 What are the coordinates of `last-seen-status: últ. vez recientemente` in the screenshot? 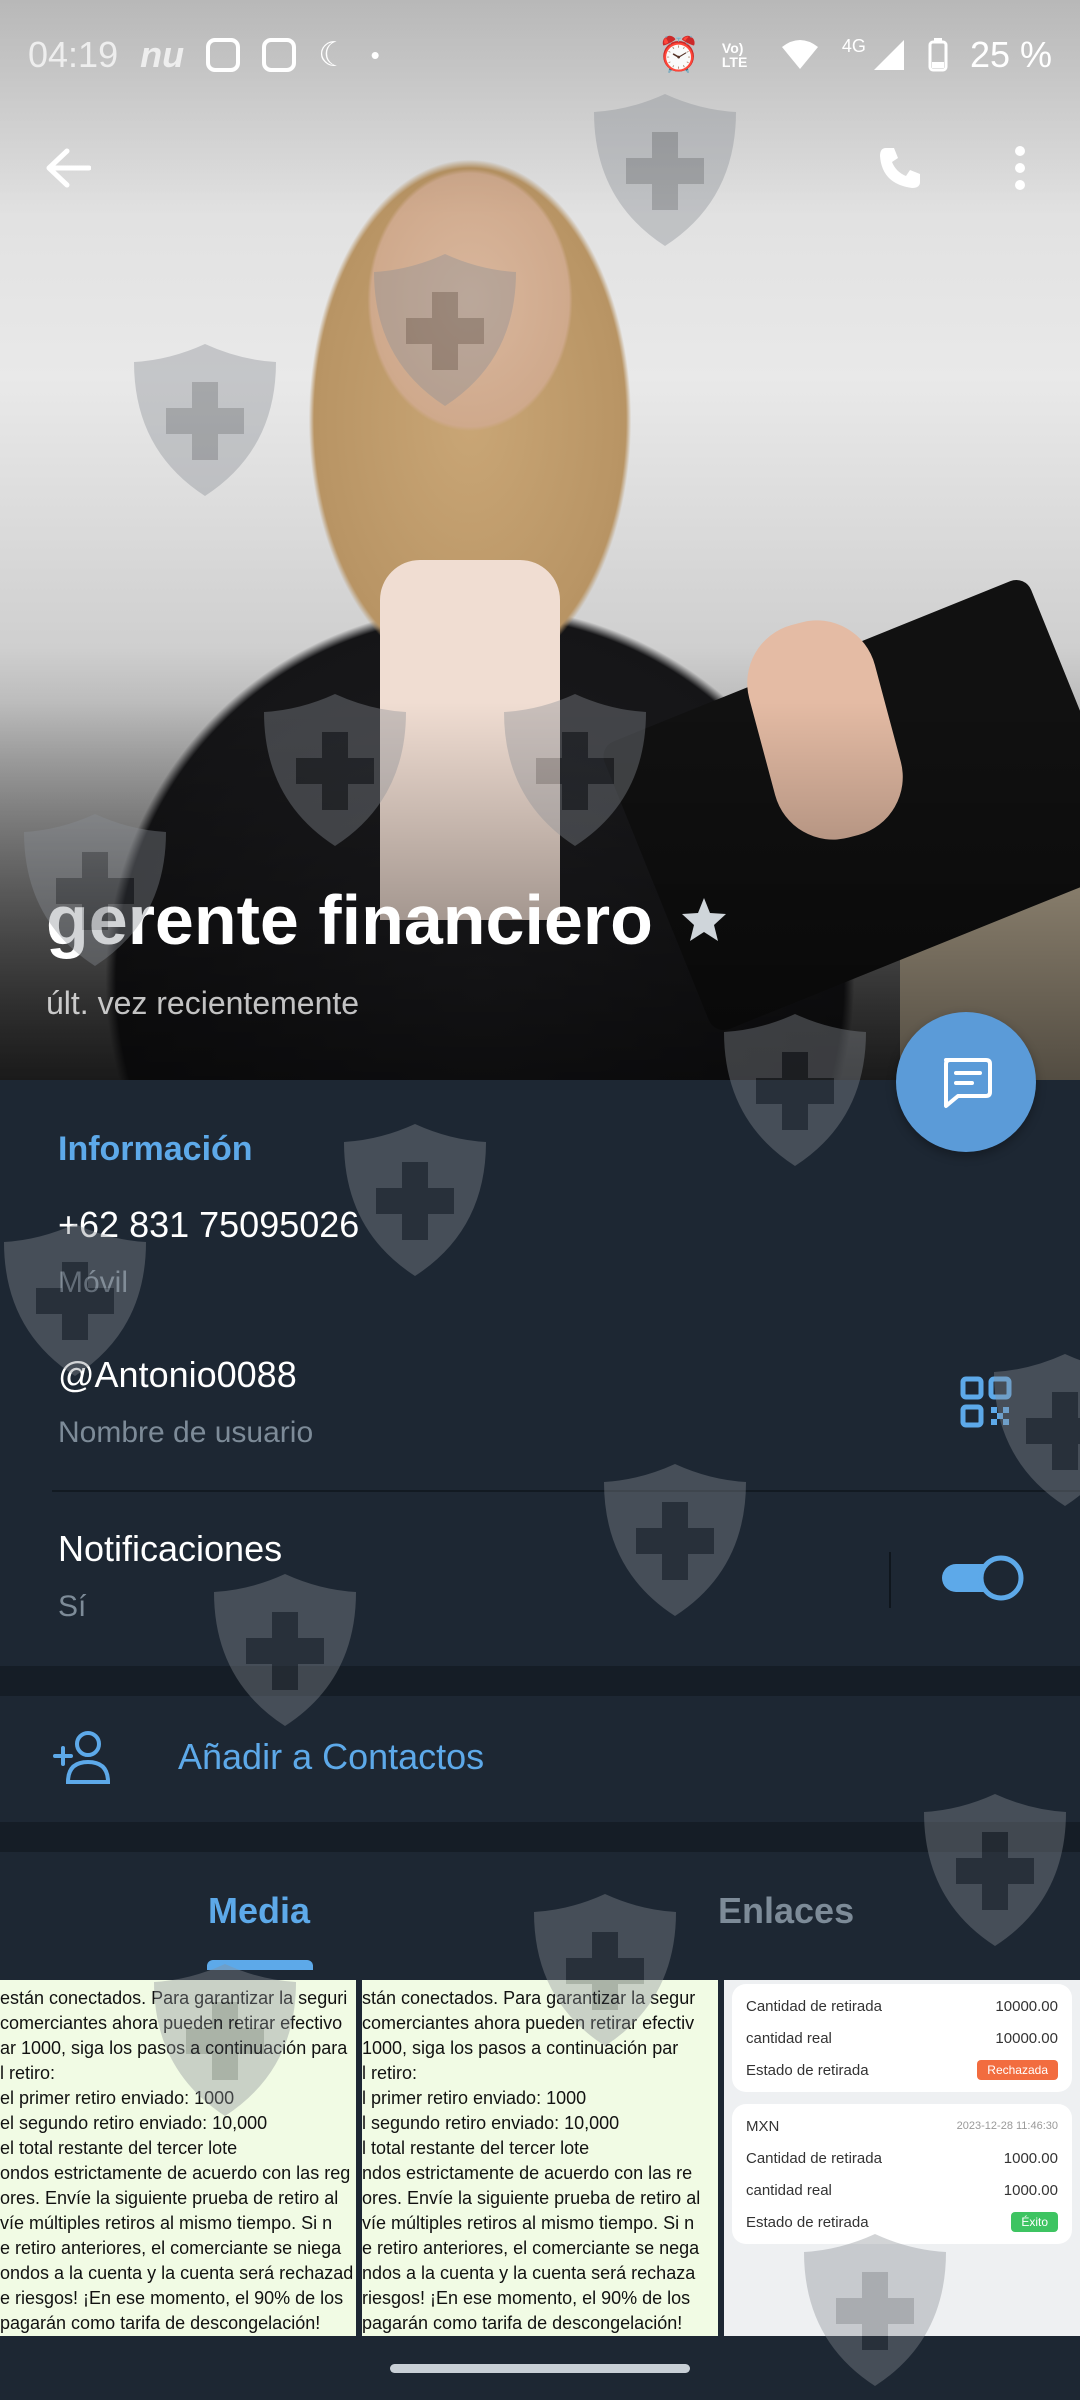 It's located at (203, 1003).